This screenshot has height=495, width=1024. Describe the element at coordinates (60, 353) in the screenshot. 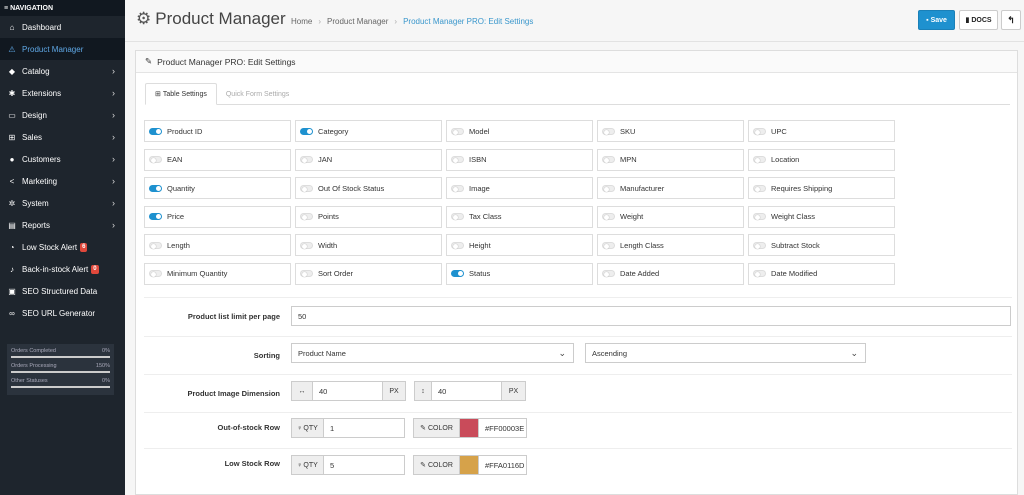

I see `stat-row: Orders Completed 0%` at that location.